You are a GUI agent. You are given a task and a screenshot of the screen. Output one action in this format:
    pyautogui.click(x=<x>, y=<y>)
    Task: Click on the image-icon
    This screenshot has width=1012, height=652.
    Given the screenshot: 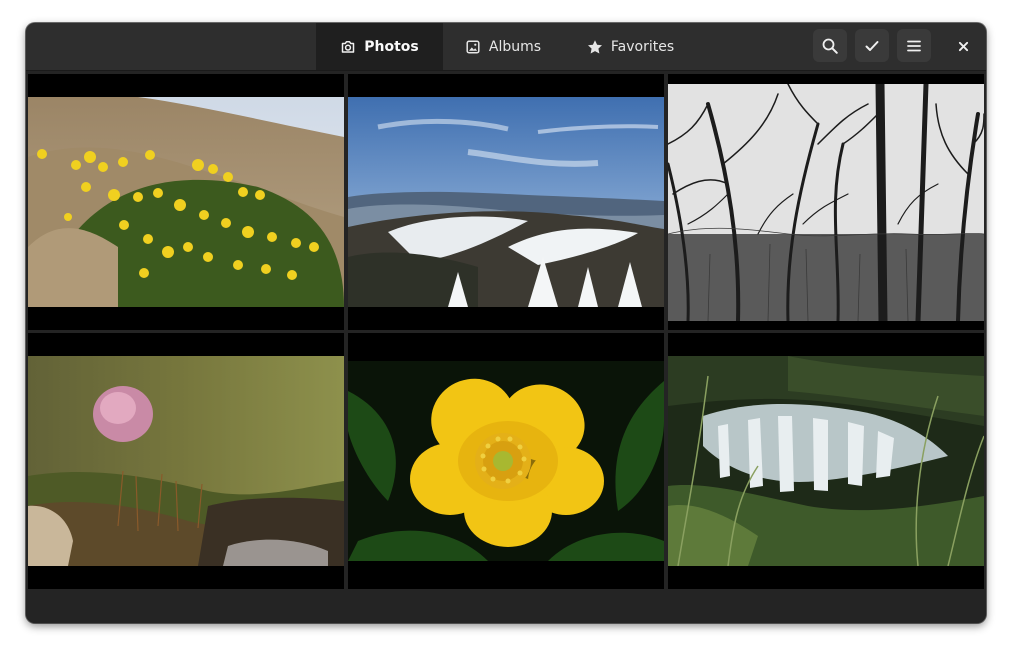 What is the action you would take?
    pyautogui.click(x=473, y=47)
    